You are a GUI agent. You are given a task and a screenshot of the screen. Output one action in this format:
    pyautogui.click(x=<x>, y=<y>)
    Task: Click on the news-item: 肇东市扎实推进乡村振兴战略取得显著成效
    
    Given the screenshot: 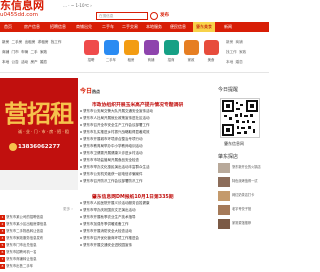 What is the action you would take?
    pyautogui.click(x=145, y=132)
    